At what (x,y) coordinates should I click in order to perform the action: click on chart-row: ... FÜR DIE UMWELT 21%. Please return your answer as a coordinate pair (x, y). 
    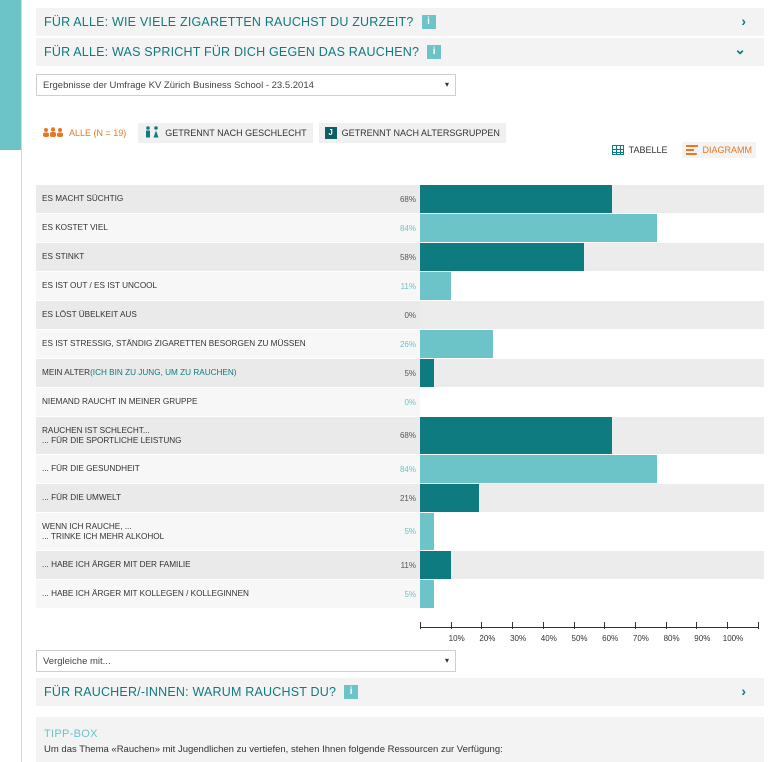
    Looking at the image, I should click on (400, 498).